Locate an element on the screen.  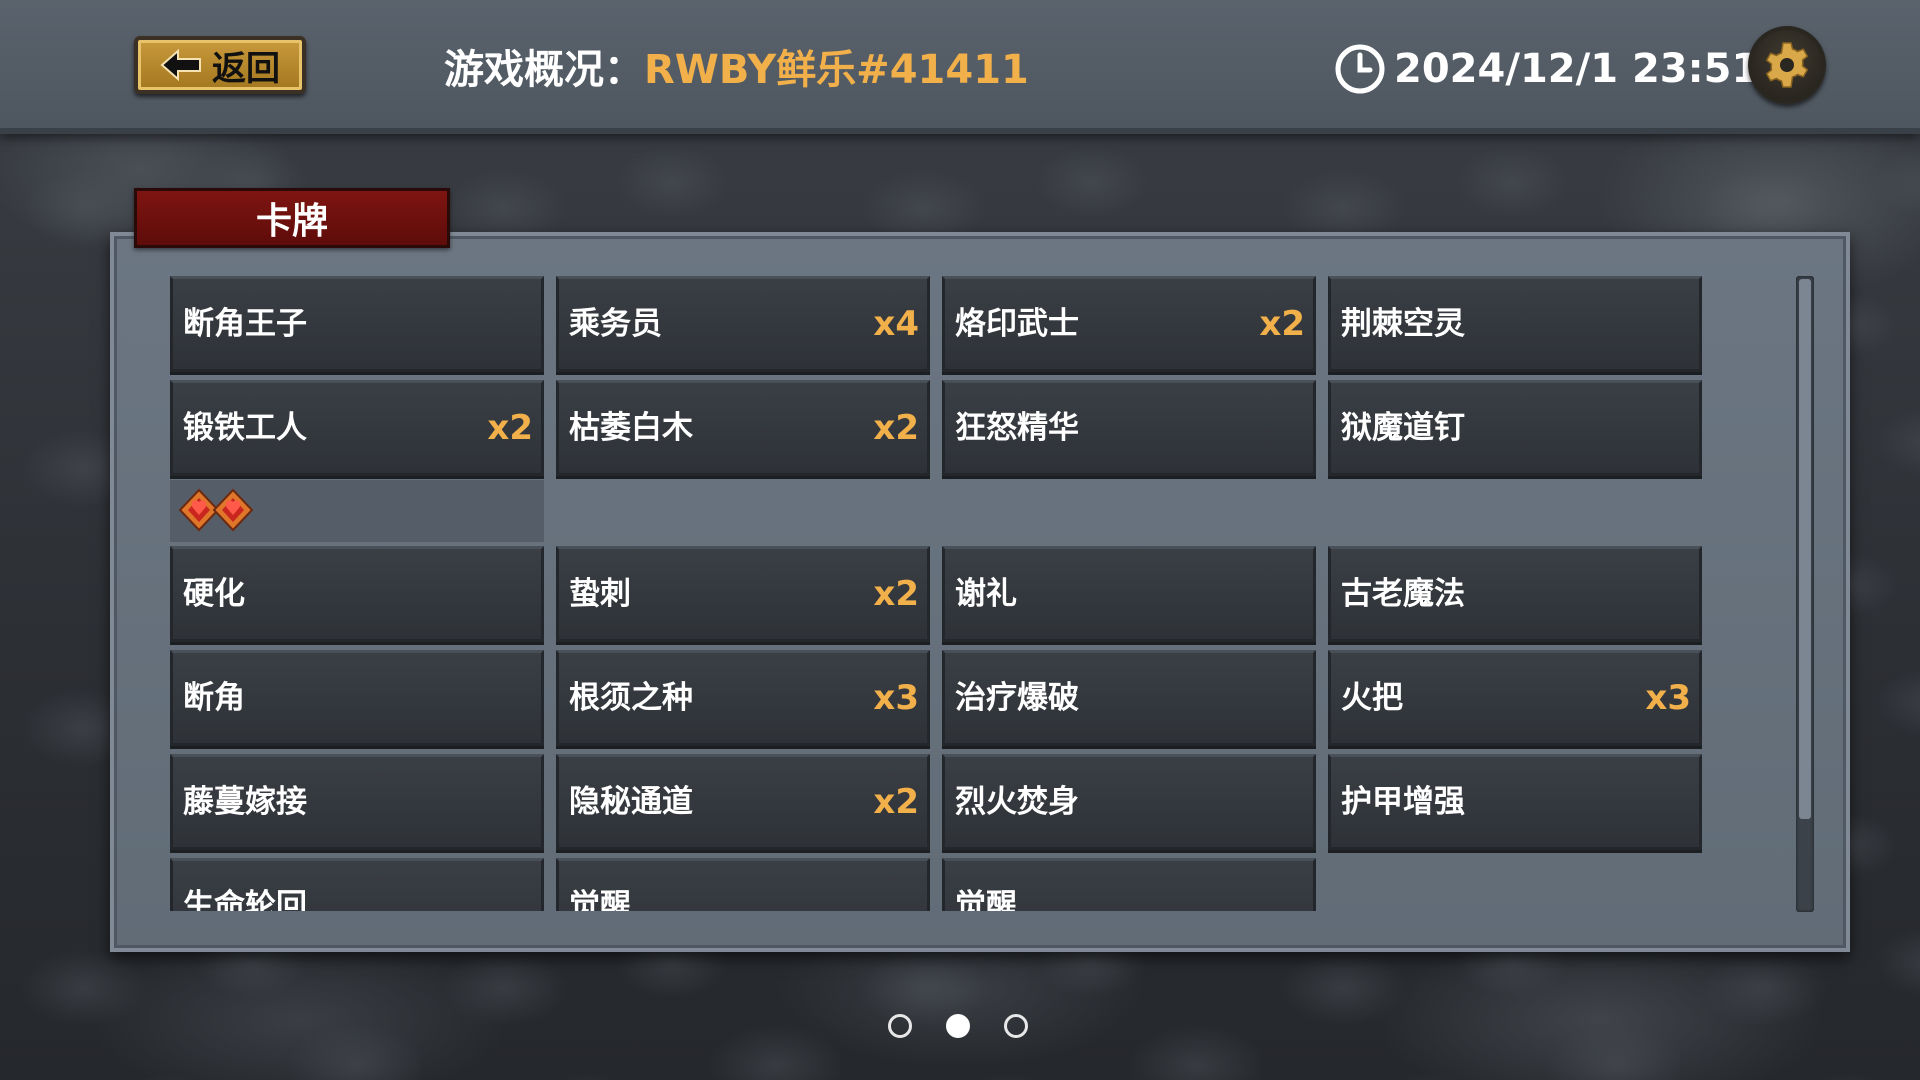
datetime-display: 2024/12/1 23:51 is located at coordinates (1546, 69).